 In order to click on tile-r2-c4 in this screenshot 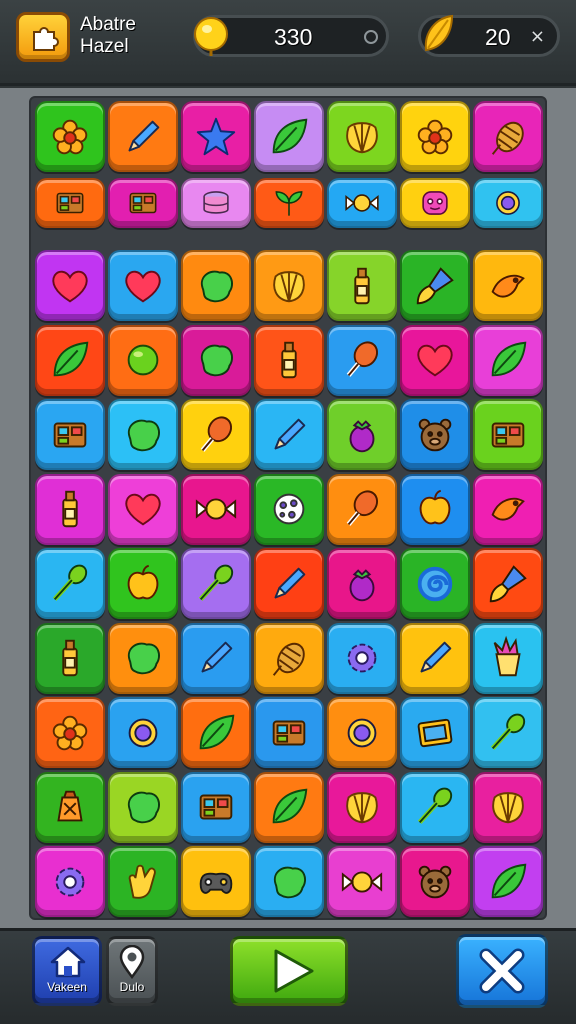, I will do `click(289, 202)`.